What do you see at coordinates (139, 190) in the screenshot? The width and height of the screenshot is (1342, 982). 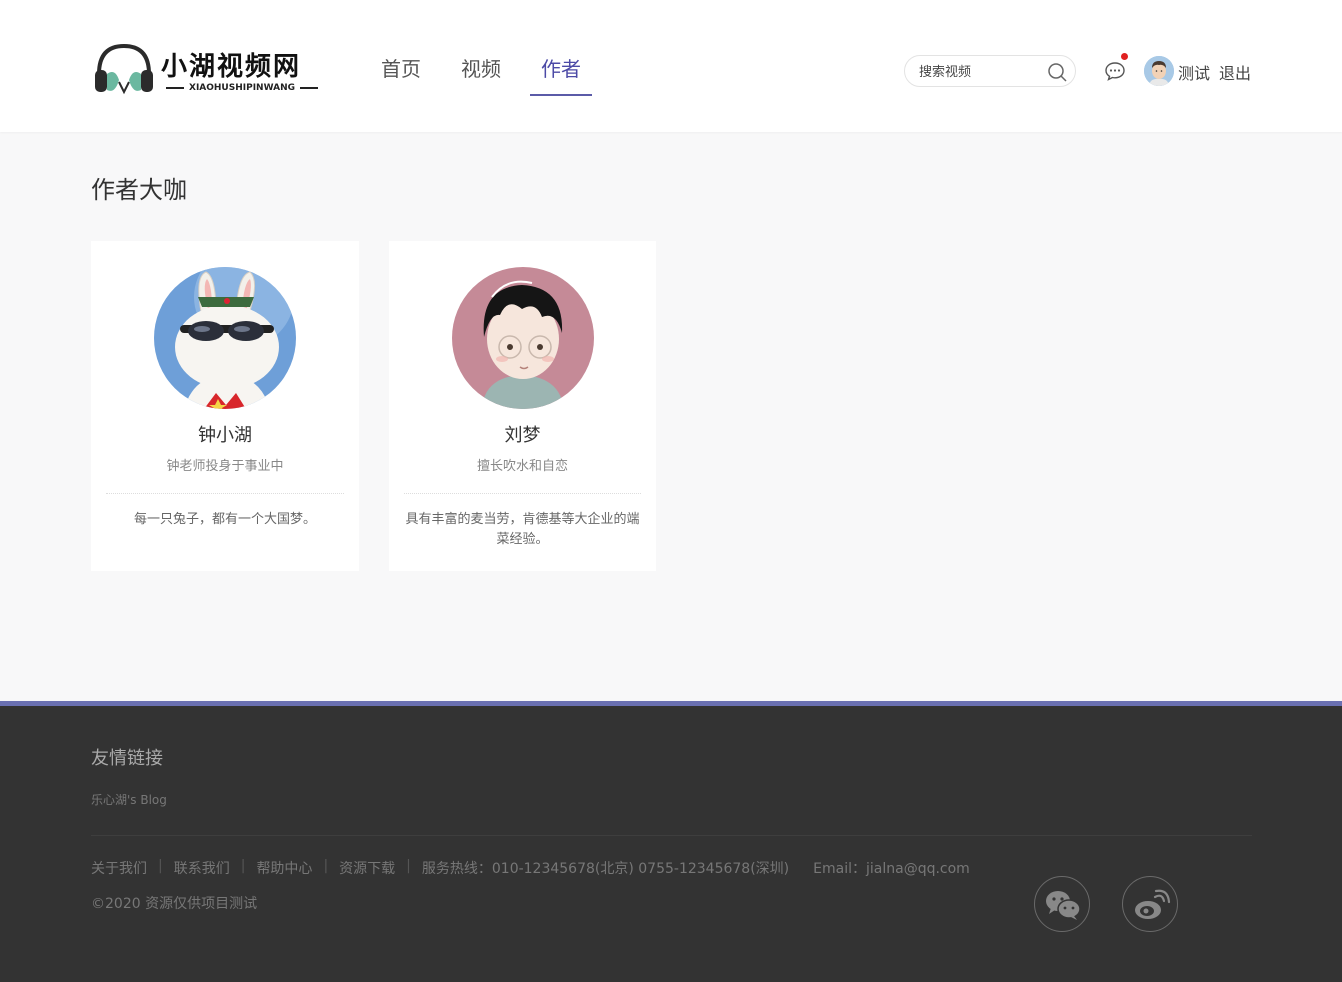 I see `page-title: 作者大咖` at bounding box center [139, 190].